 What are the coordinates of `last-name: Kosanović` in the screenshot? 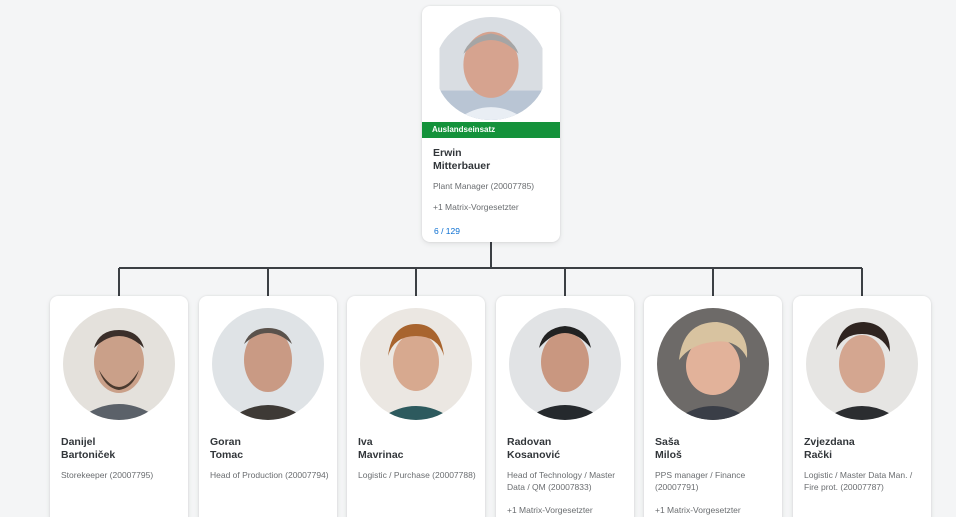 It's located at (534, 455).